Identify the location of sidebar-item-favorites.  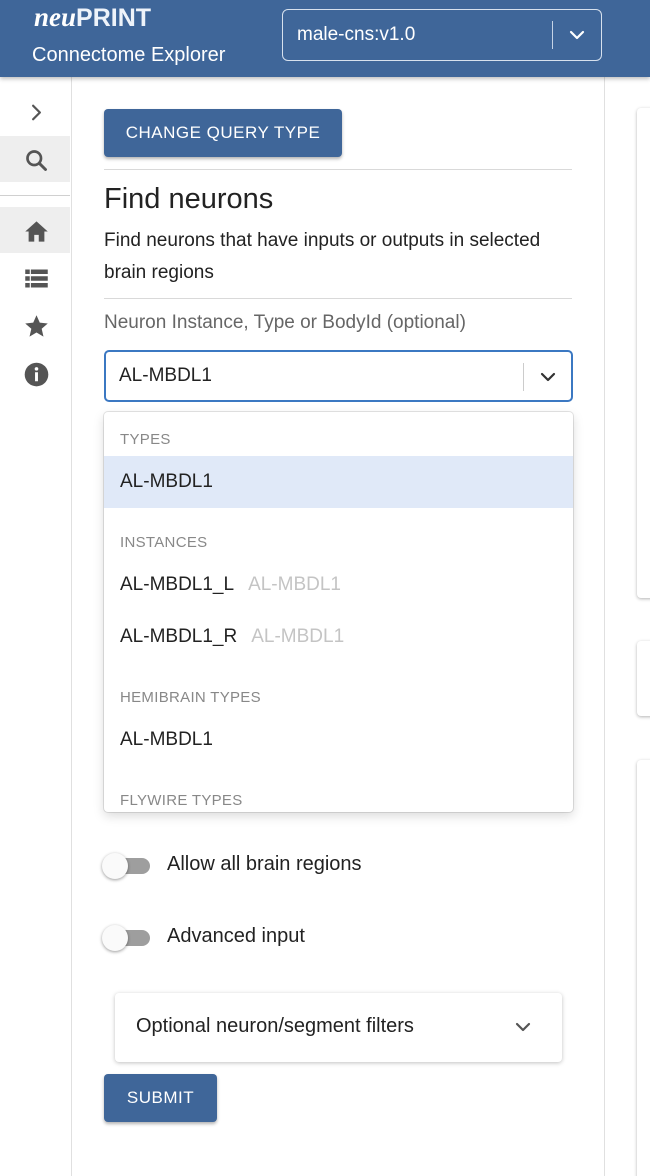
(35, 325).